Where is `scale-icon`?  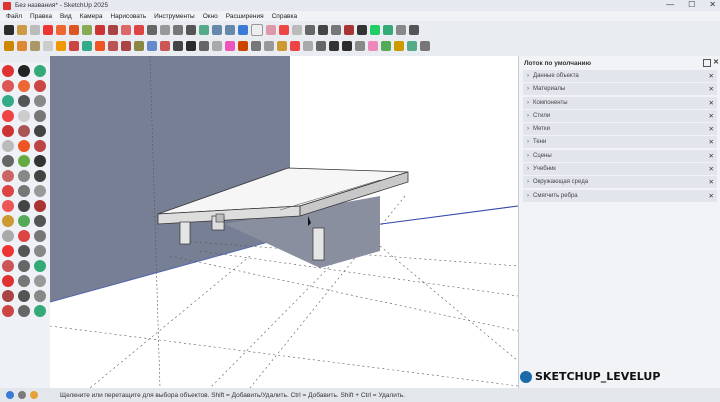
scale-icon is located at coordinates (126, 29).